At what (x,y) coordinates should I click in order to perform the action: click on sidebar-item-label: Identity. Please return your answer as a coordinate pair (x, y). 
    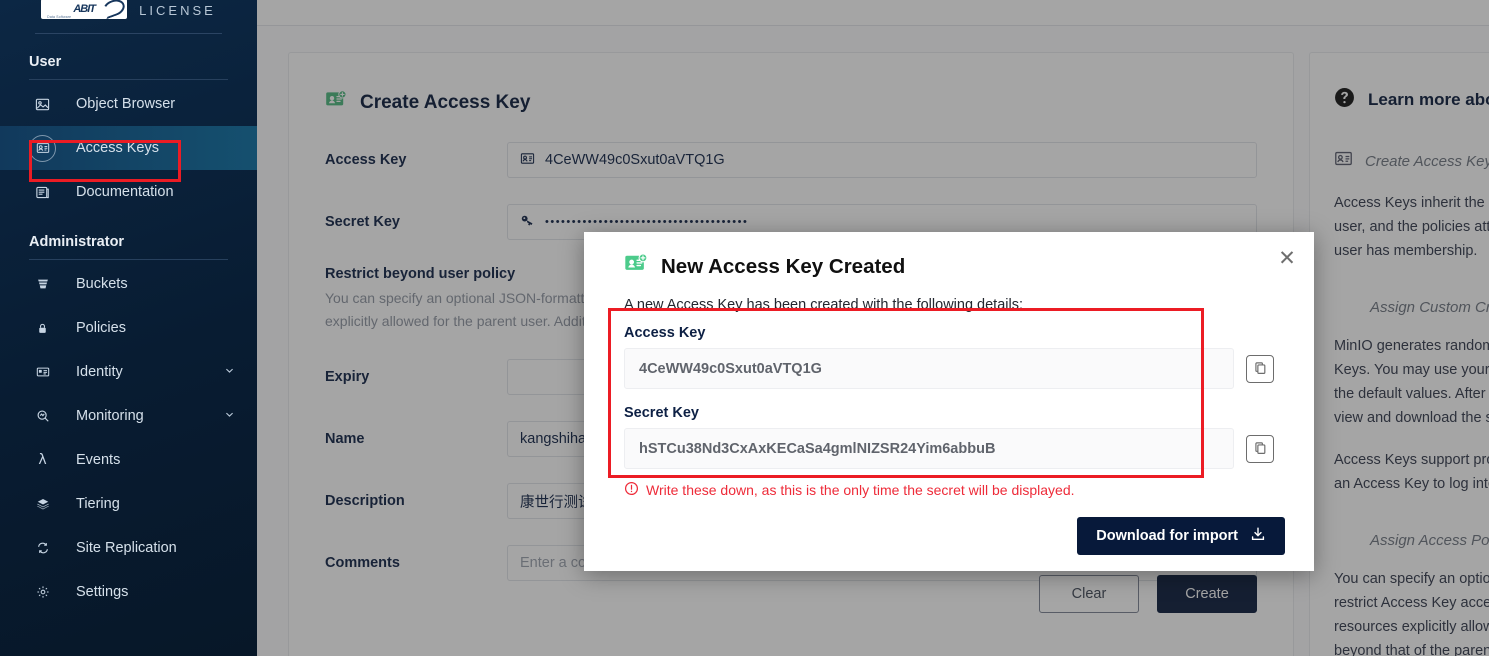
    Looking at the image, I should click on (99, 372).